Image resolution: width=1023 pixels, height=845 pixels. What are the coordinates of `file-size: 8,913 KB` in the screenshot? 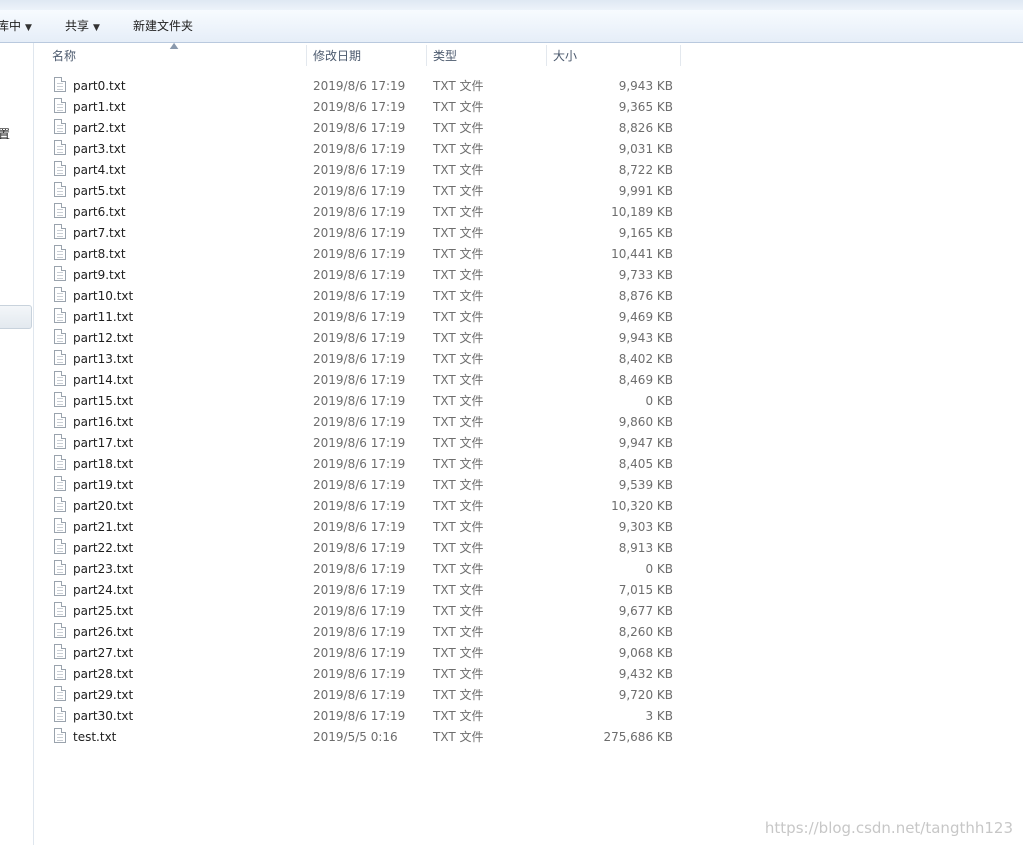 It's located at (645, 548).